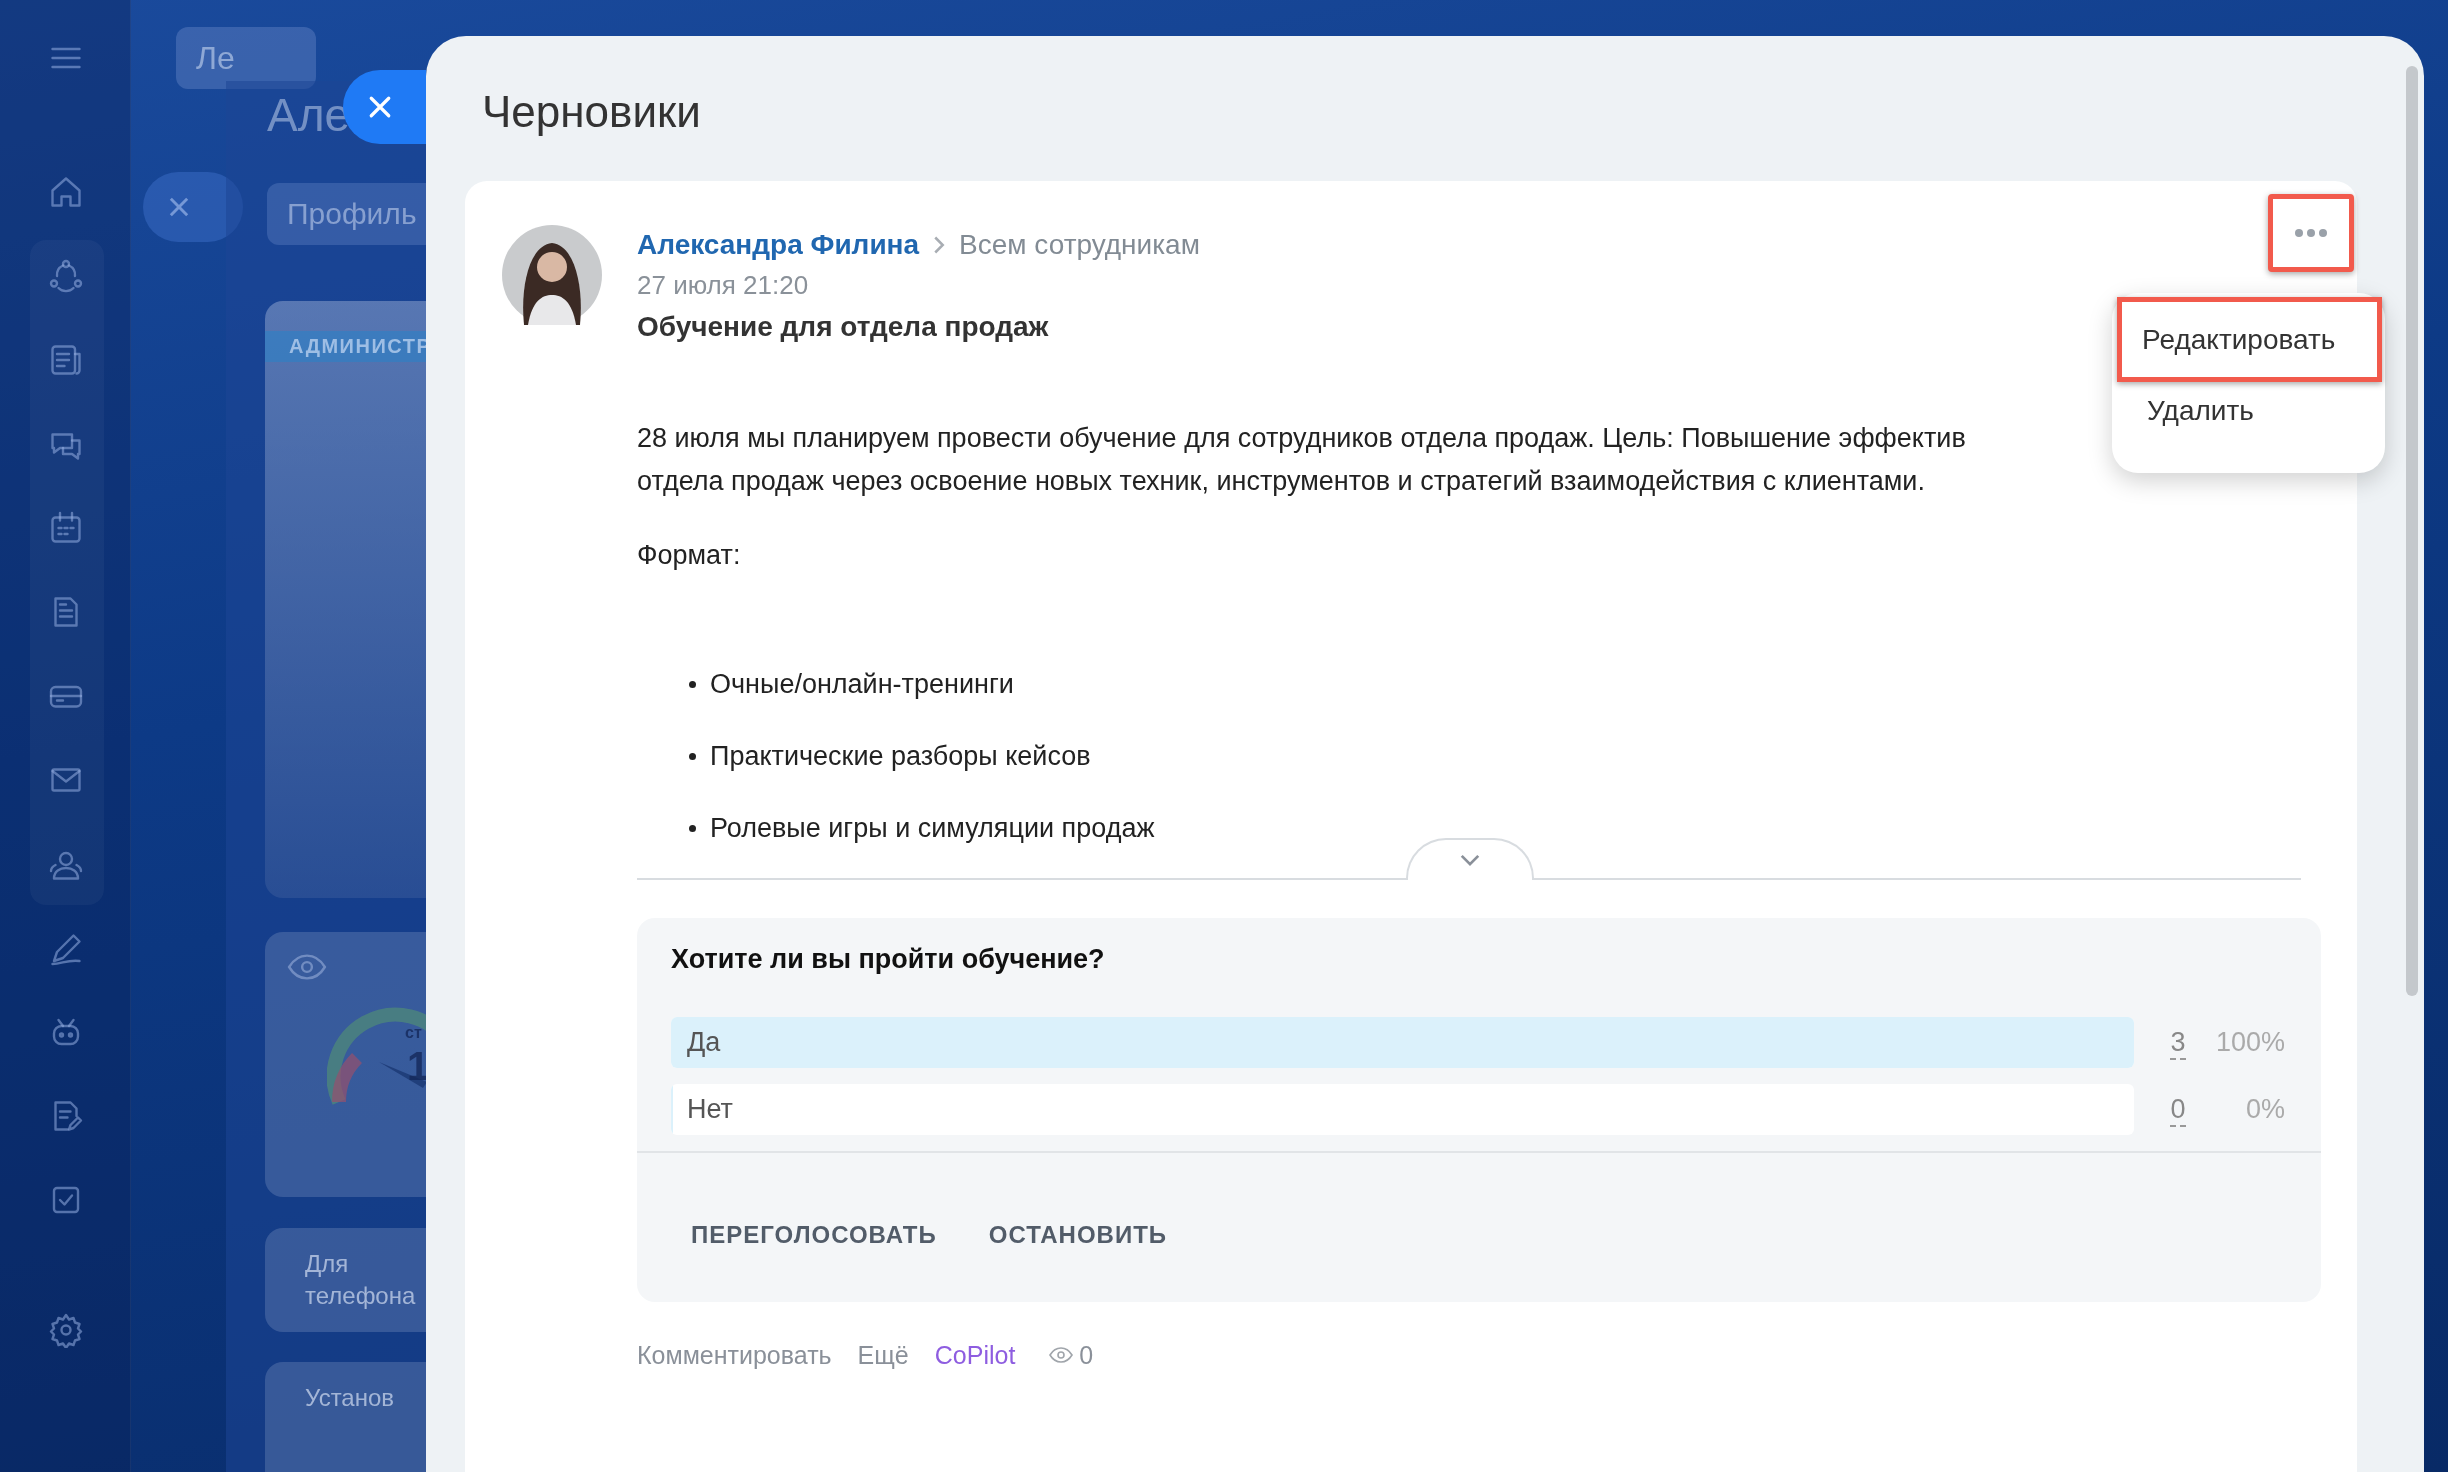  Describe the element at coordinates (932, 828) in the screenshot. I see `list-item-text: Ролевые игры и симуляции продаж` at that location.